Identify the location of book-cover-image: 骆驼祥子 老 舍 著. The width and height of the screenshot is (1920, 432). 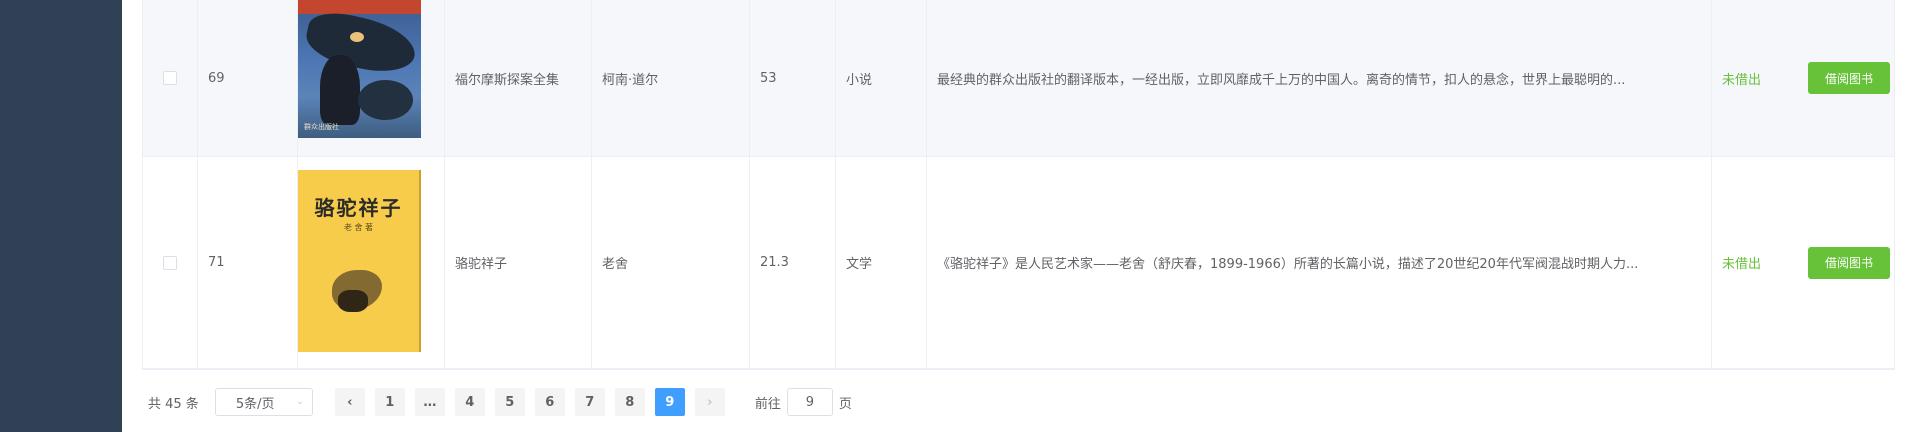
(359, 261).